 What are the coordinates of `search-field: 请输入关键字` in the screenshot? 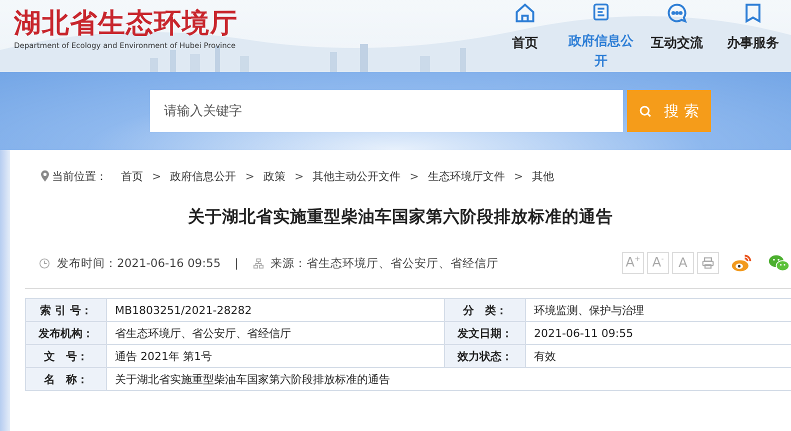 It's located at (386, 111).